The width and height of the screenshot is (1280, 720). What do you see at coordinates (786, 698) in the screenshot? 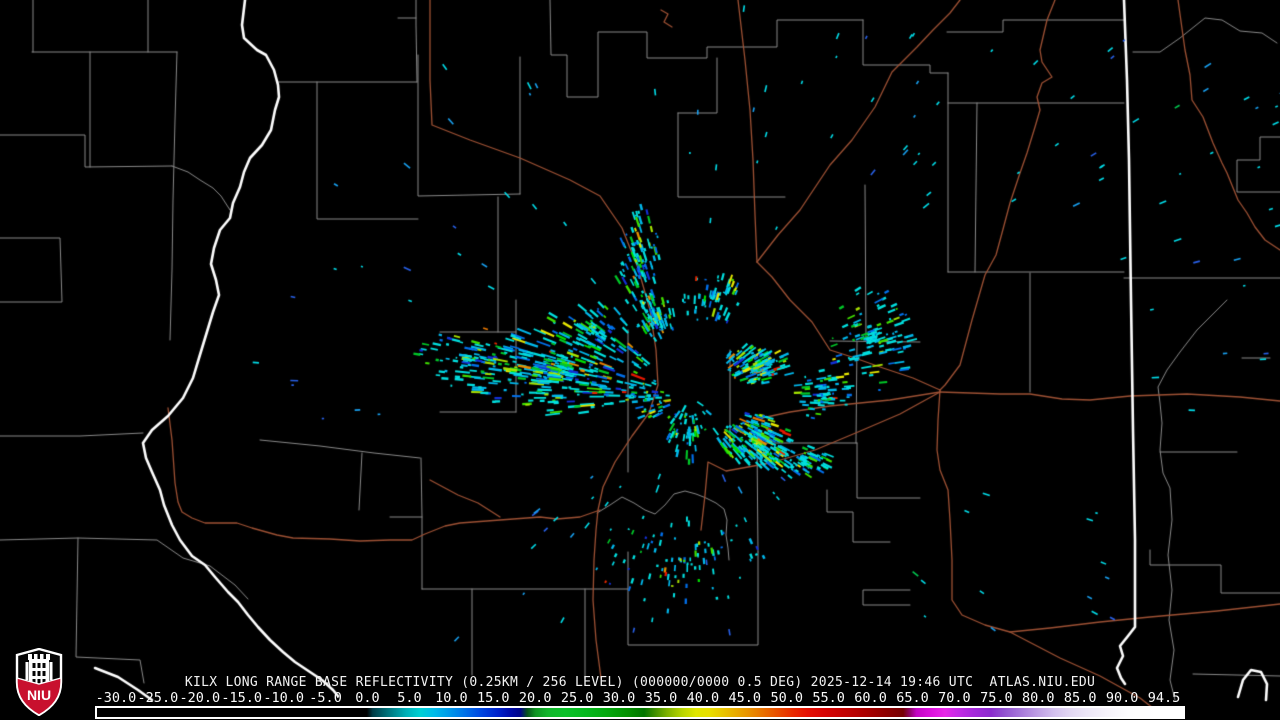
I see `colorbar-tick-label: 50.0` at bounding box center [786, 698].